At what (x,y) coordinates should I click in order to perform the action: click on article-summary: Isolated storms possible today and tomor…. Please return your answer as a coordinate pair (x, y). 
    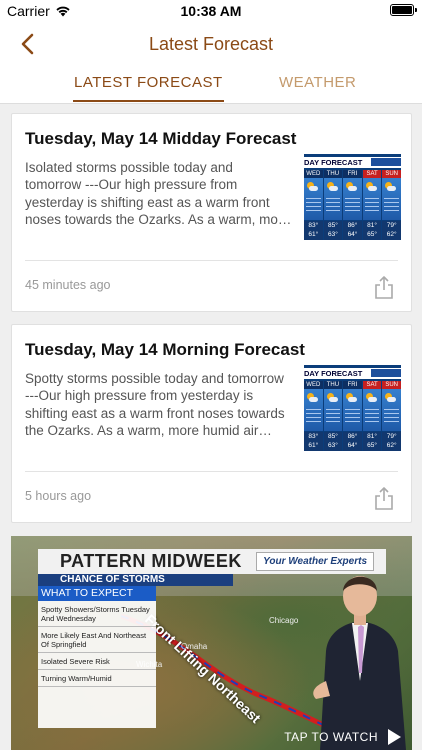
    Looking at the image, I should click on (157, 194).